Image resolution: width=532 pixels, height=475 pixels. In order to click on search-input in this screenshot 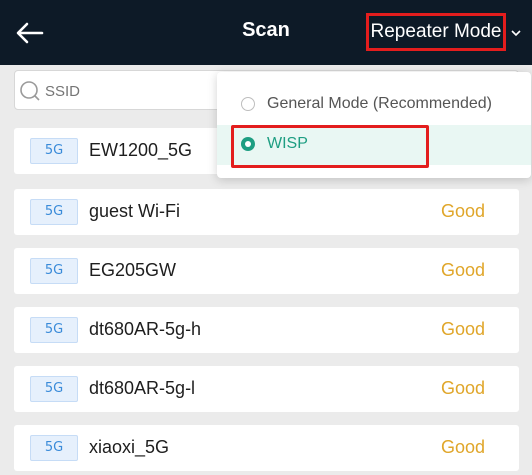, I will do `click(135, 91)`.